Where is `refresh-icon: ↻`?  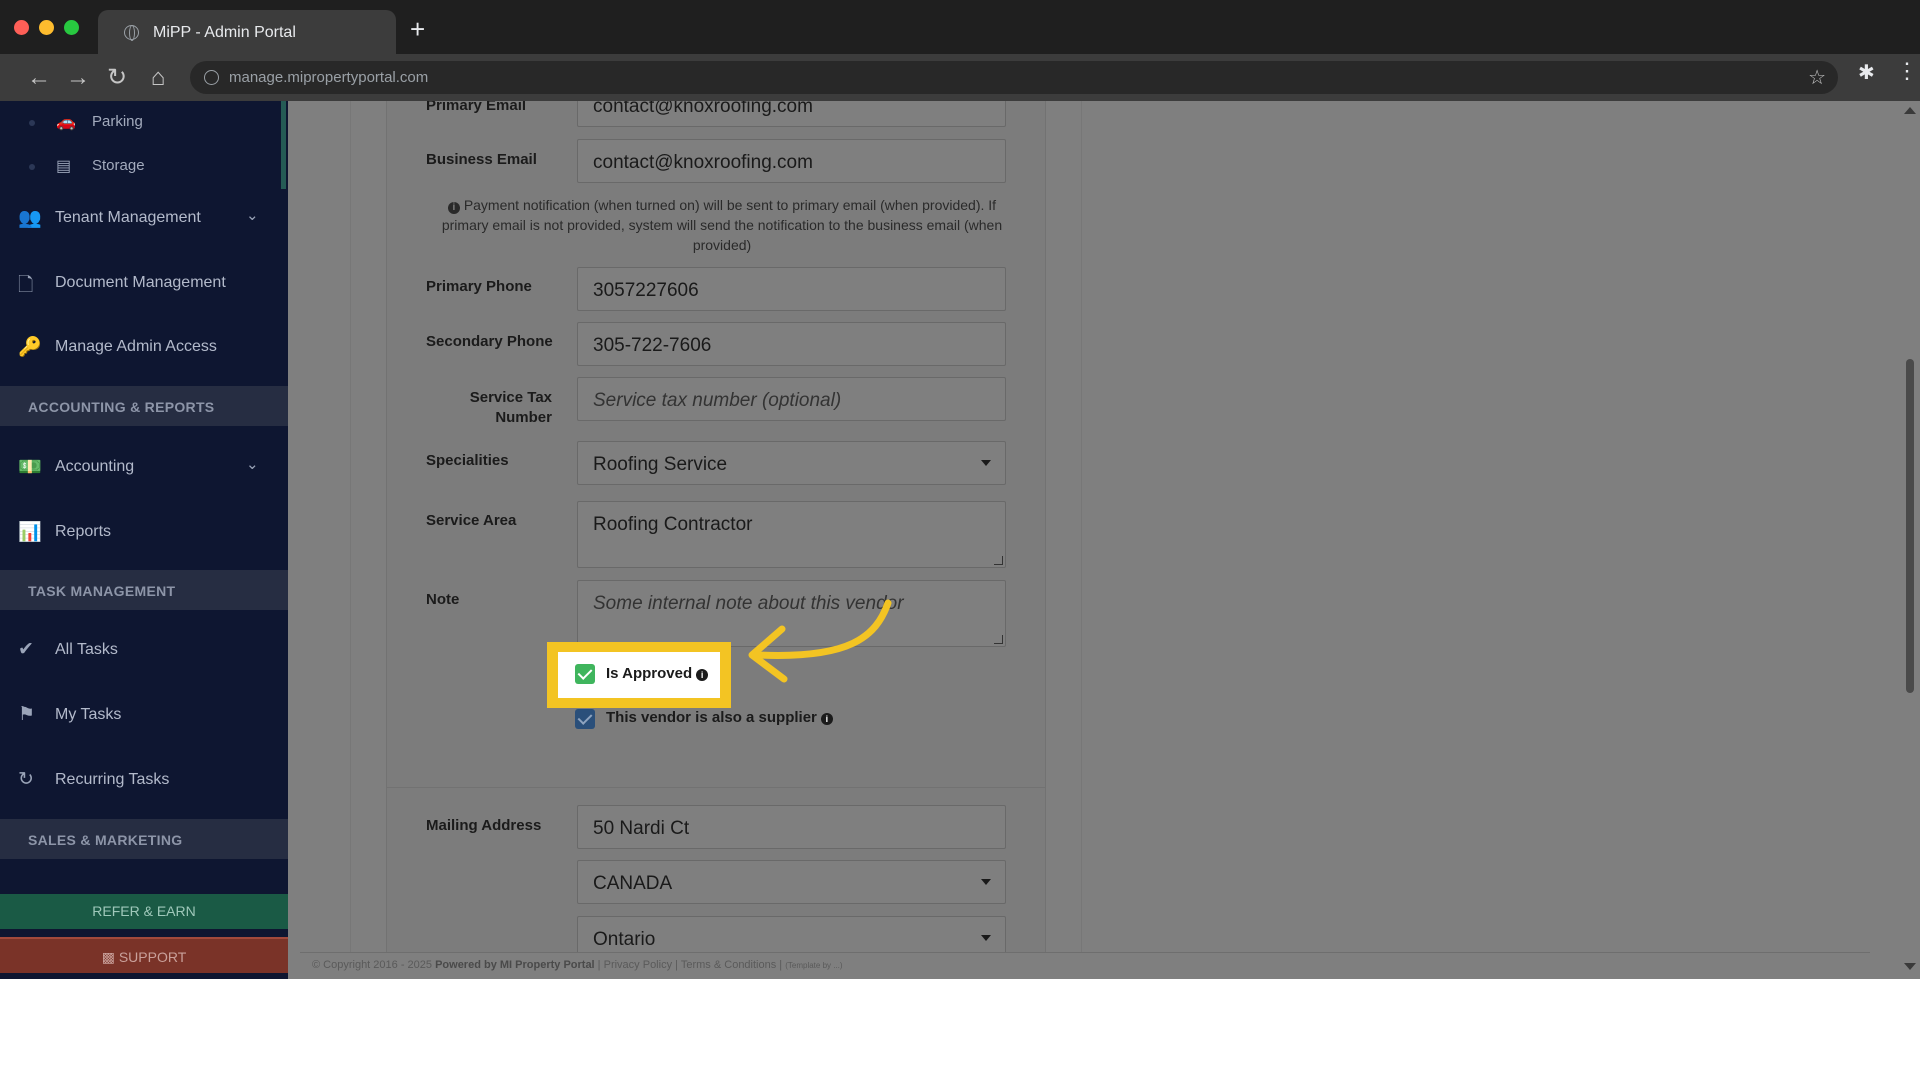
refresh-icon: ↻ is located at coordinates (26, 779).